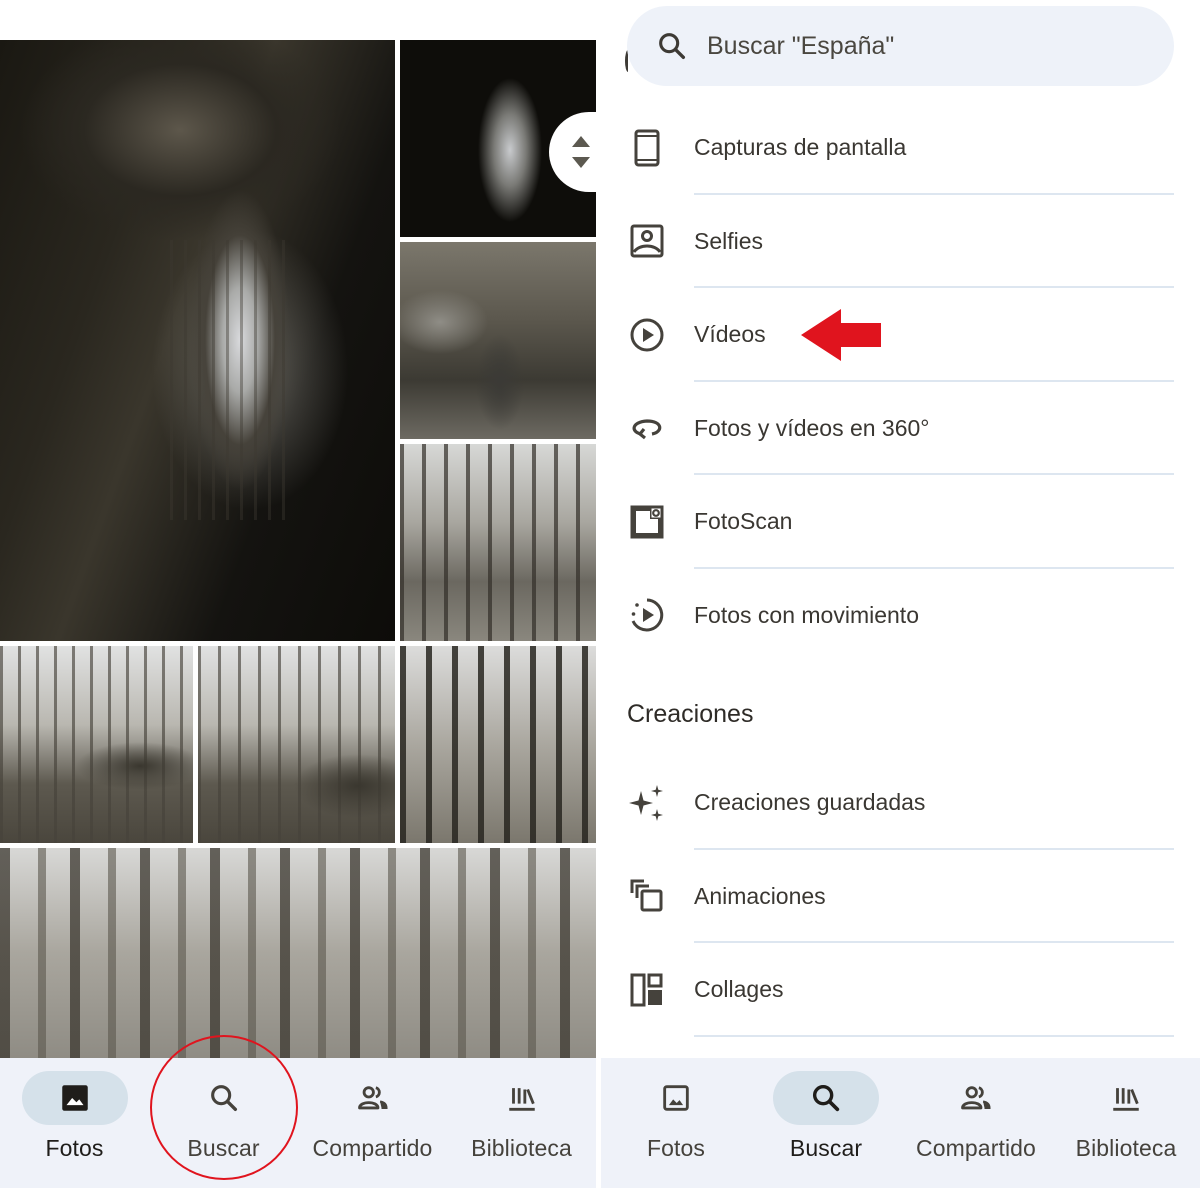 The image size is (1200, 1188). Describe the element at coordinates (647, 615) in the screenshot. I see `motion-photo-icon` at that location.